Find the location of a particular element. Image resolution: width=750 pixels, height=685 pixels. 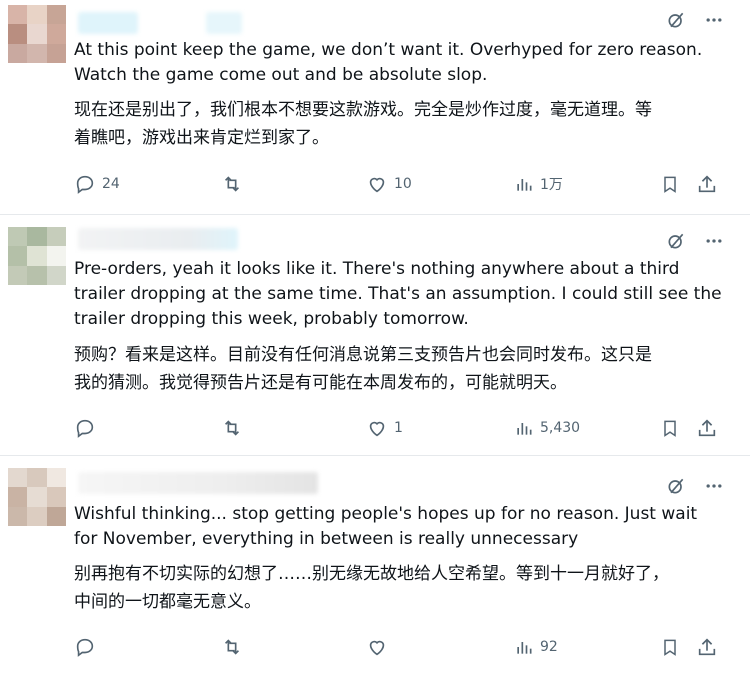

like-count: 1 is located at coordinates (398, 428).